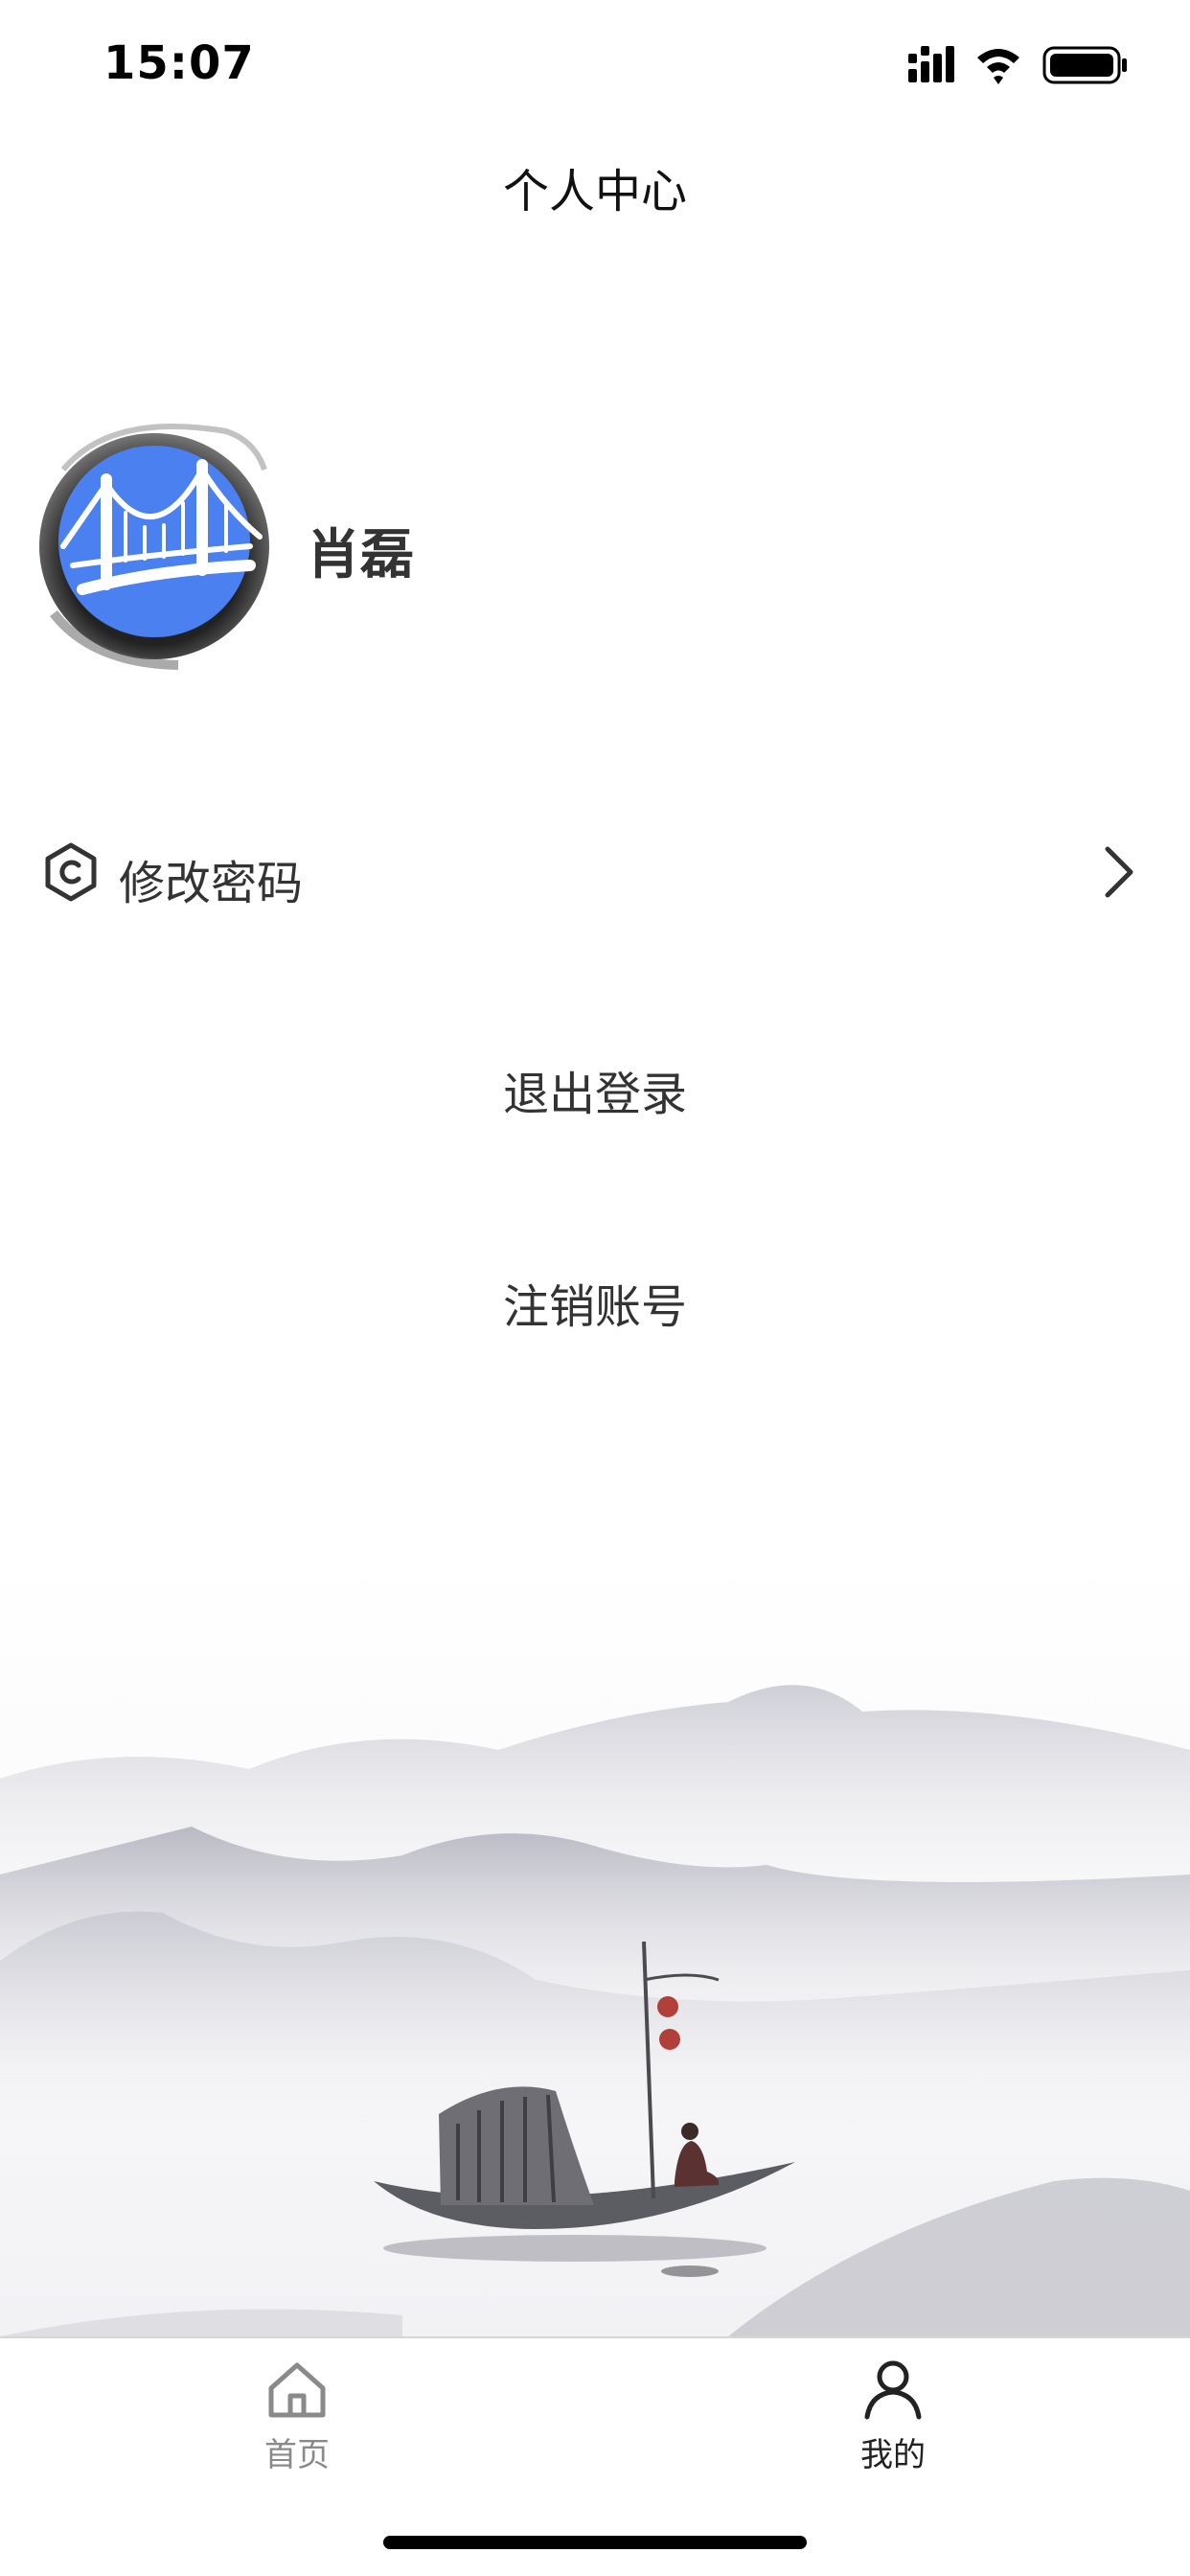 This screenshot has height=2576, width=1190. What do you see at coordinates (595, 1089) in the screenshot?
I see `logout-button: 退出登录` at bounding box center [595, 1089].